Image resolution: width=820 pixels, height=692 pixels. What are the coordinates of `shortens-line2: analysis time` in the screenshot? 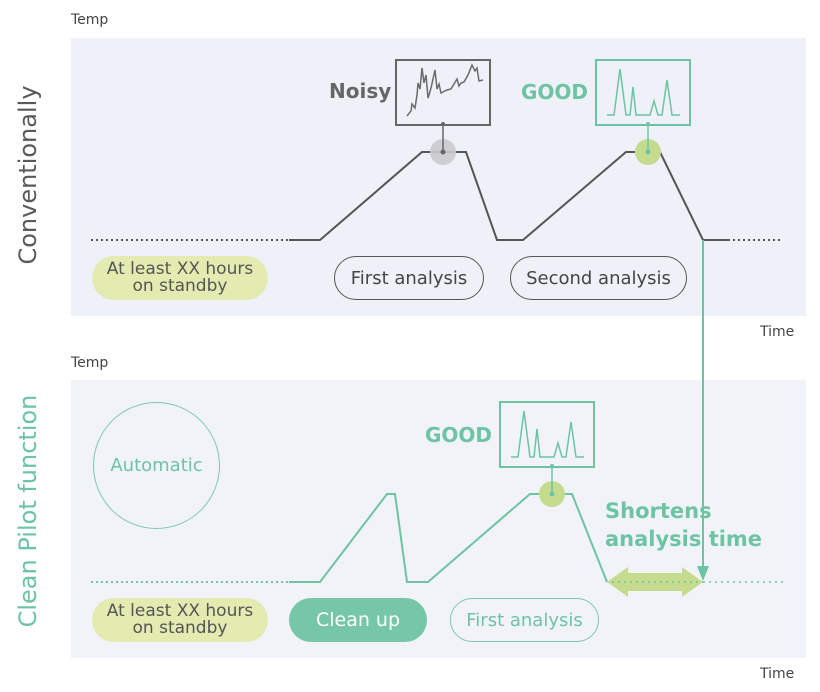 It's located at (684, 539).